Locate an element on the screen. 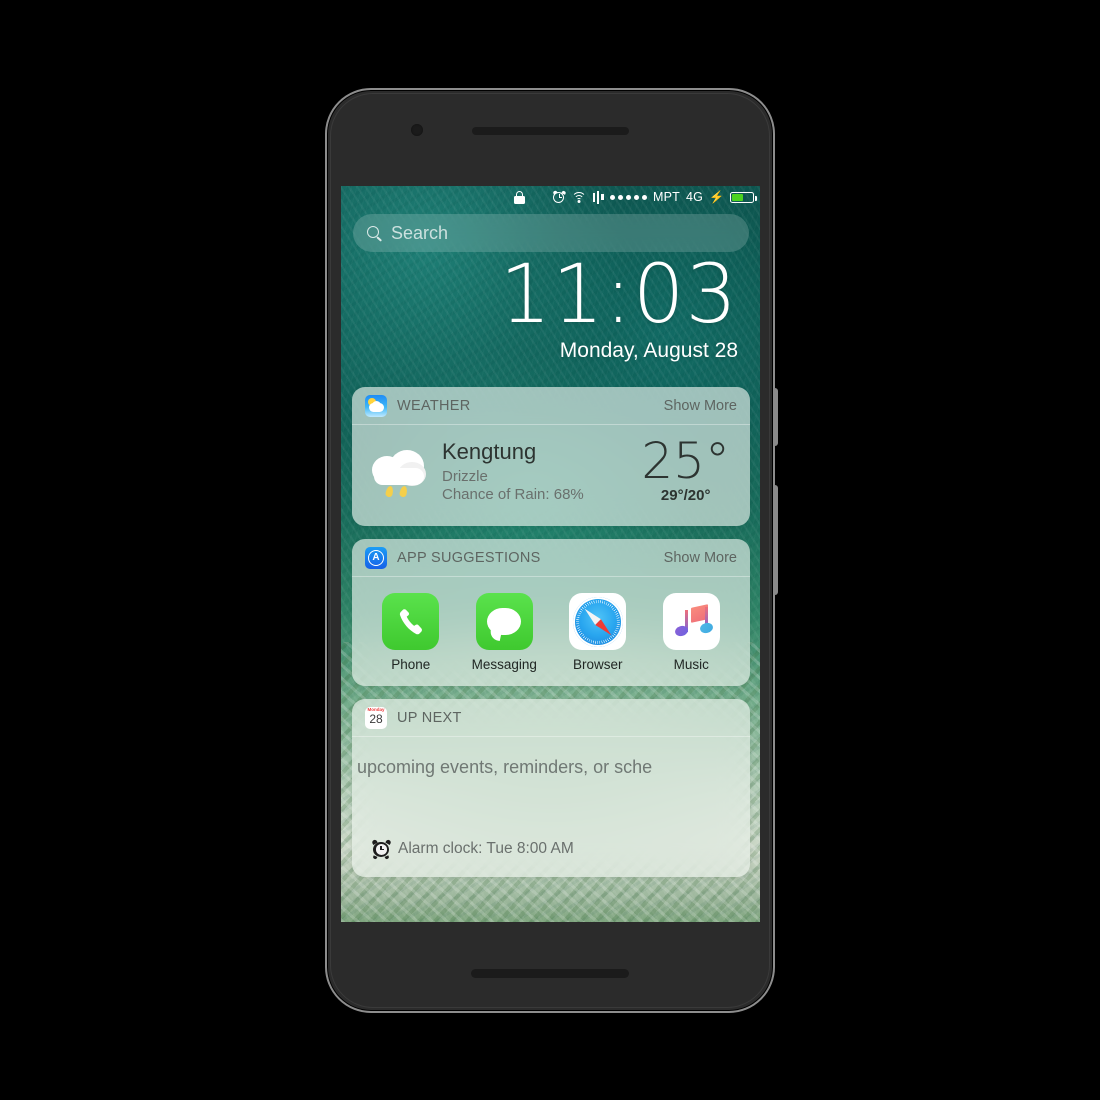 Image resolution: width=1100 pixels, height=1100 pixels. app-item-messaging: Messaging is located at coordinates (504, 632).